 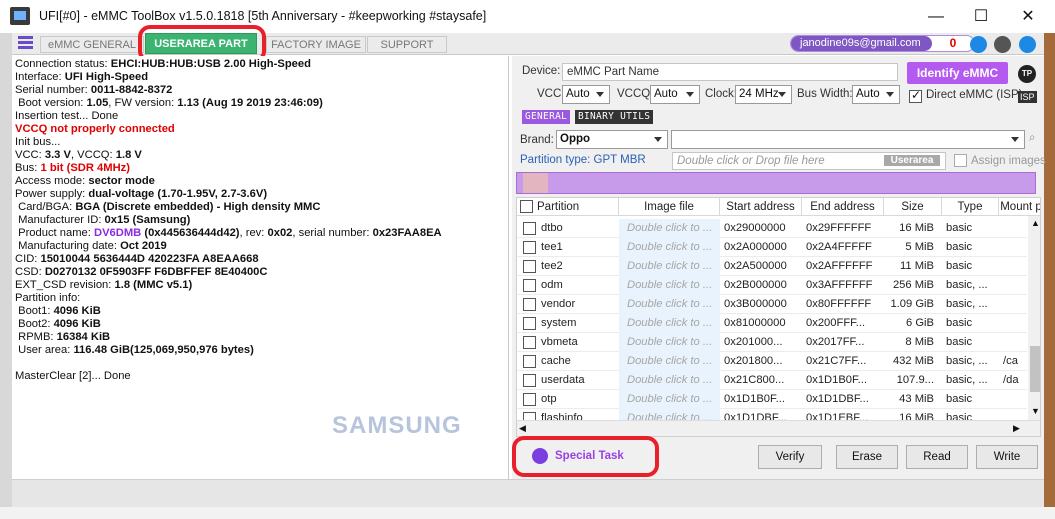 I want to click on assign-images-label: Assign images, so click(x=1008, y=161).